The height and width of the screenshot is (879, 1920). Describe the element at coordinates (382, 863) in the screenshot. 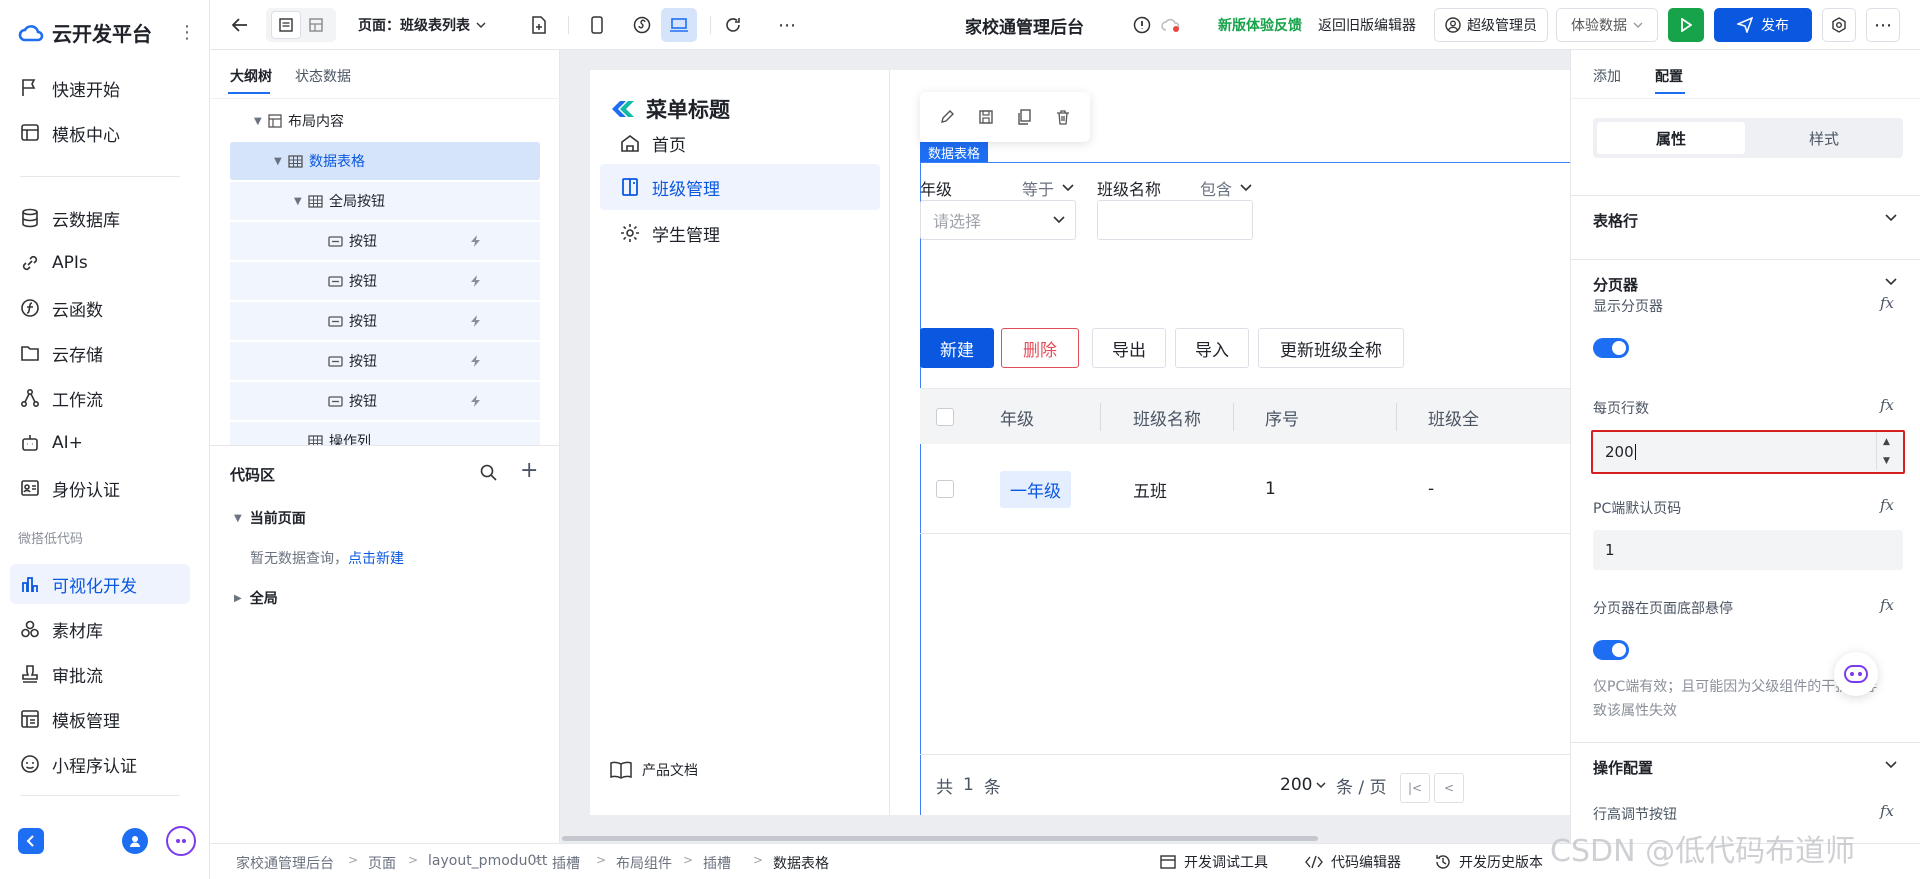

I see `breadcrumb-item: 页面` at that location.